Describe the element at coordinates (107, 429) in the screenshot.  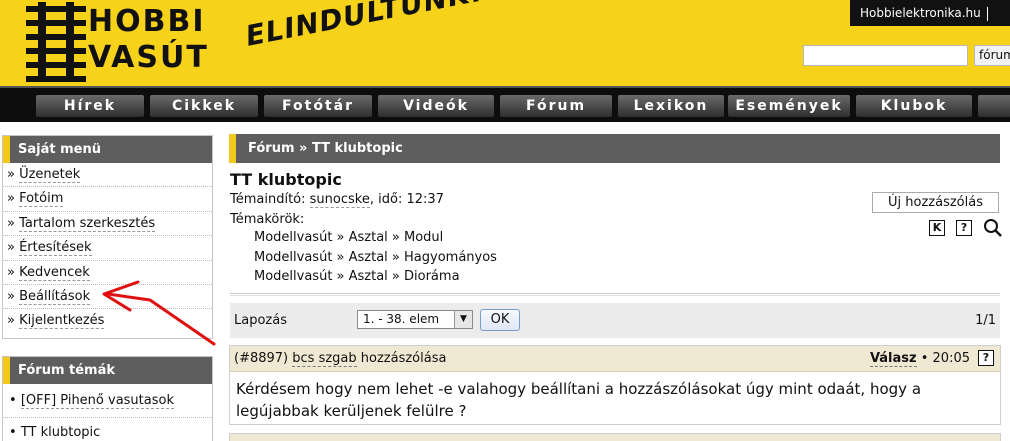
I see `forum-topic-item: • TT klubtopic` at that location.